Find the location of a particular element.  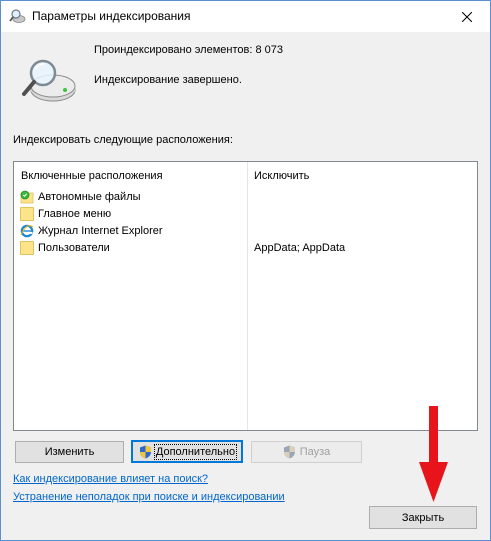

pause-button: Пауза is located at coordinates (306, 452).